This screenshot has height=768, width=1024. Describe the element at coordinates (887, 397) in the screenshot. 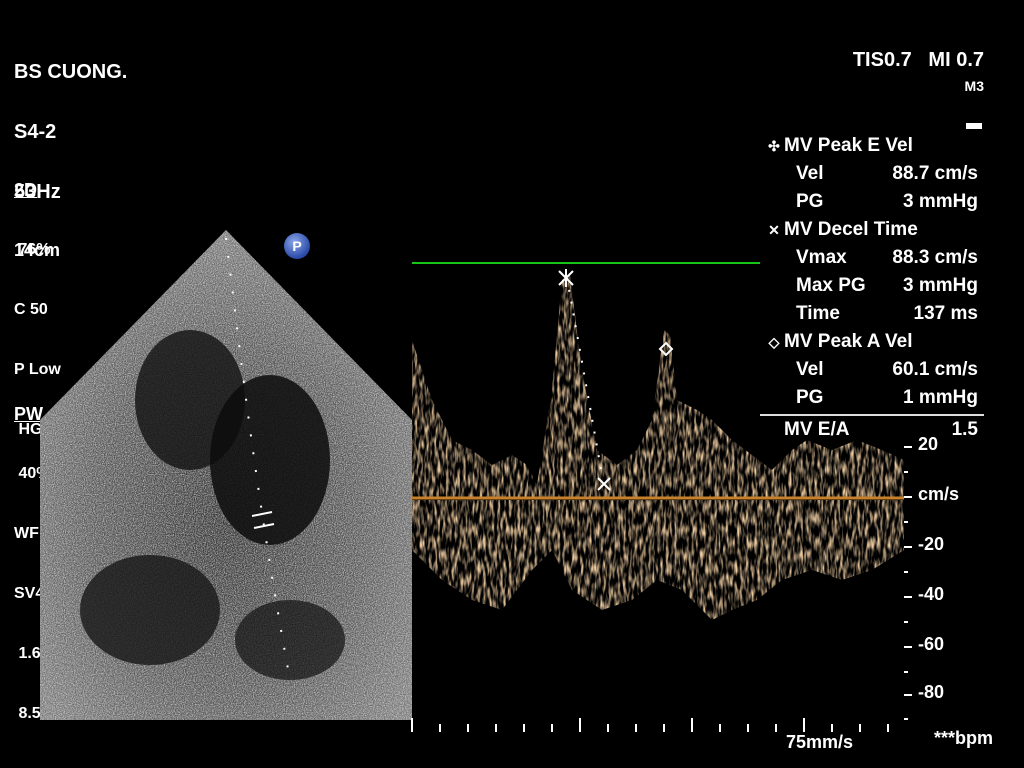

I see `peak-a-pg-row: PG 1 mmHg` at that location.